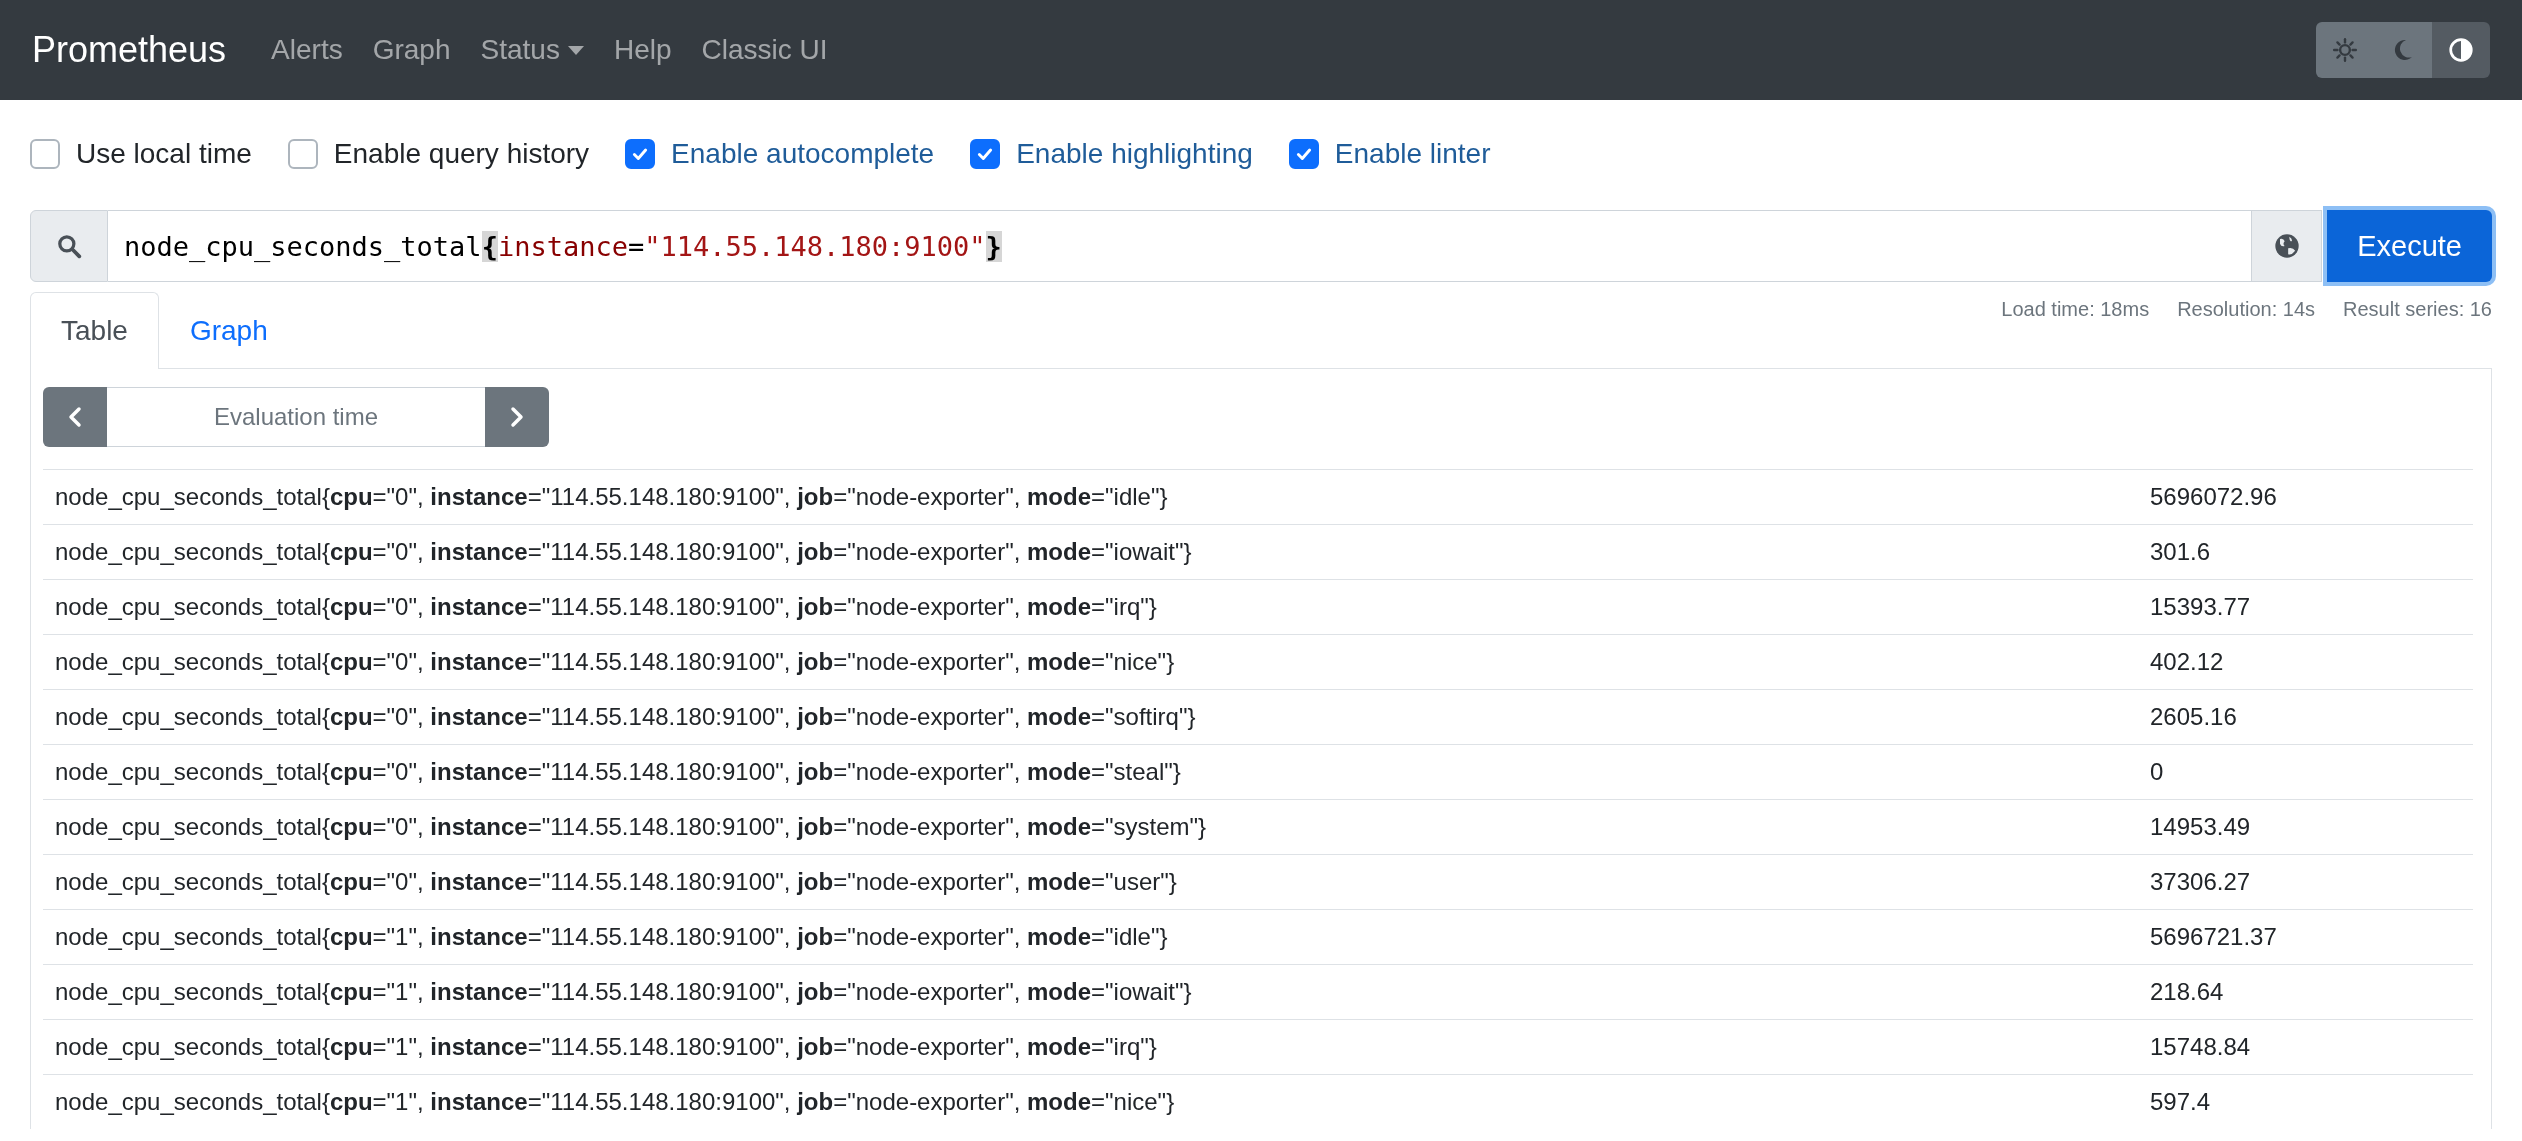 Image resolution: width=2522 pixels, height=1141 pixels. What do you see at coordinates (164, 154) in the screenshot?
I see `checkbox-label: Use local time` at bounding box center [164, 154].